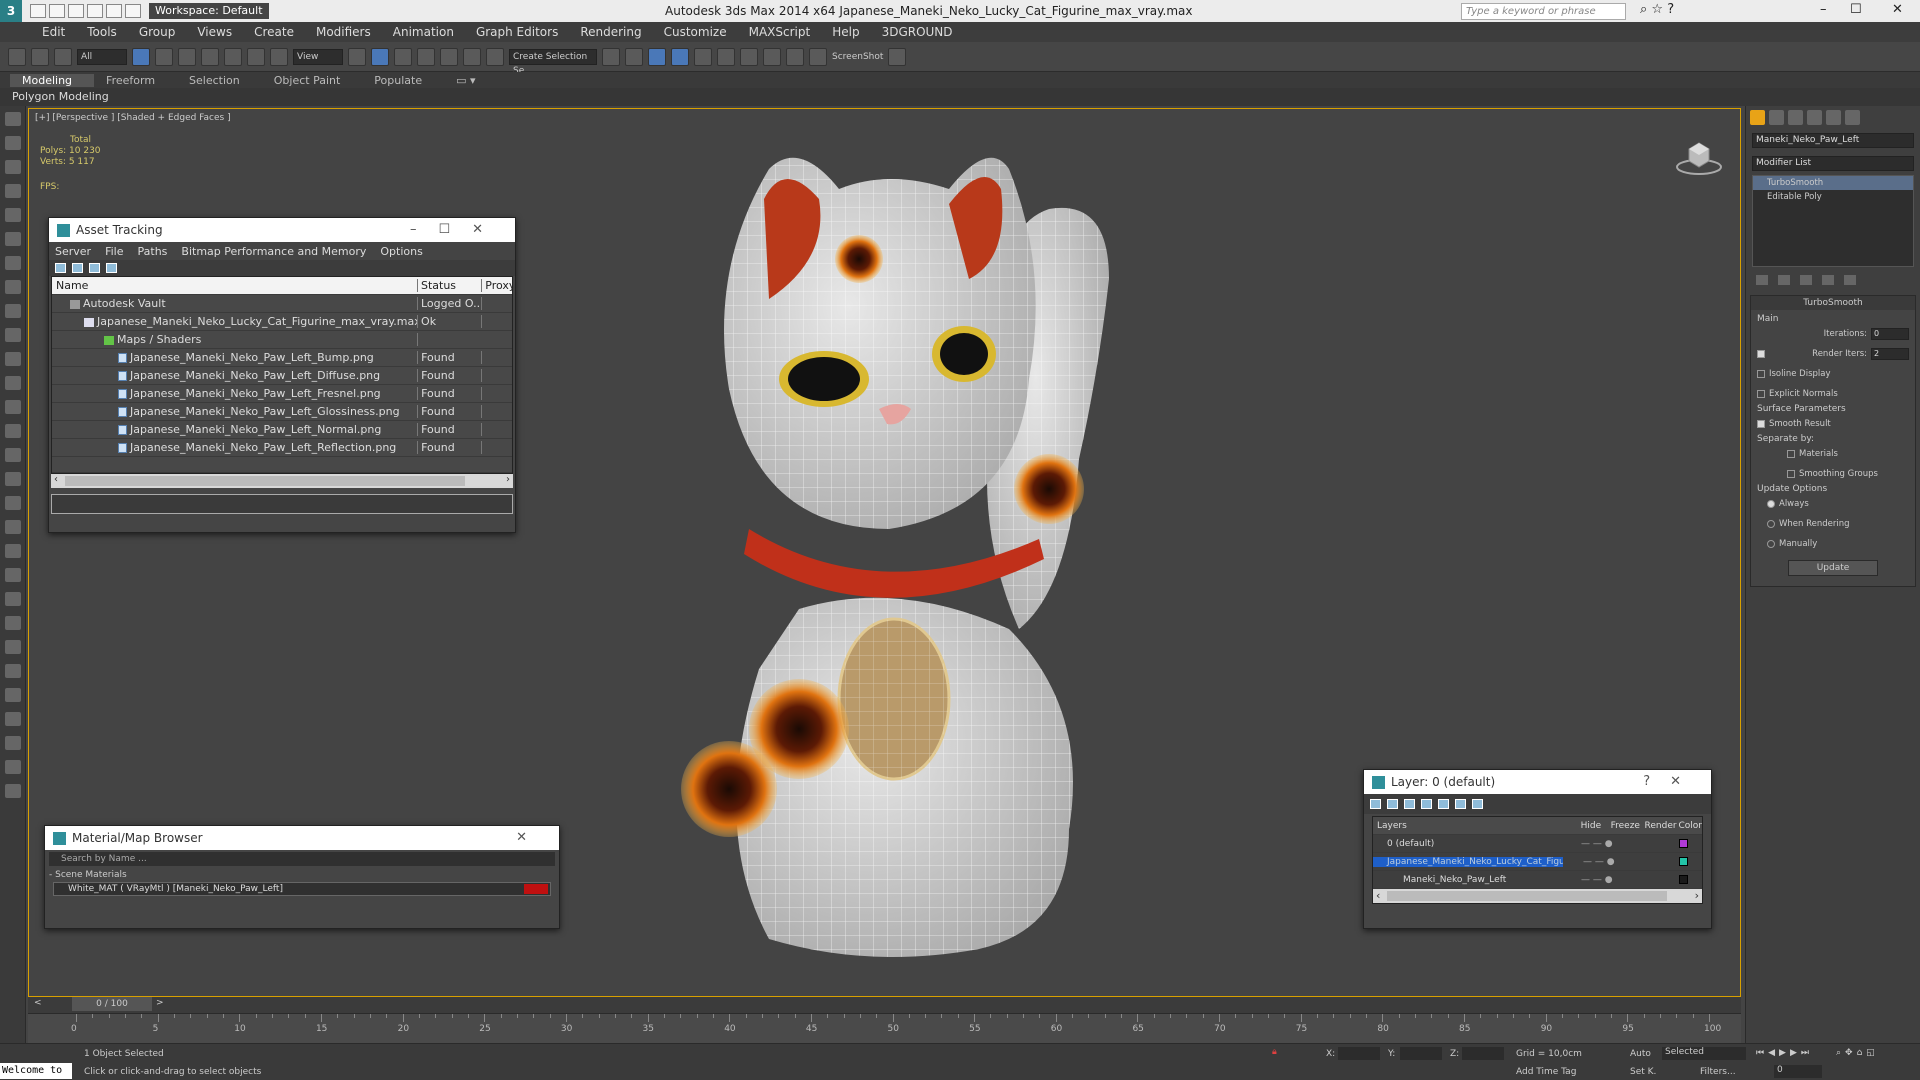  Describe the element at coordinates (449, 56) in the screenshot. I see `percent-snap-icon` at that location.